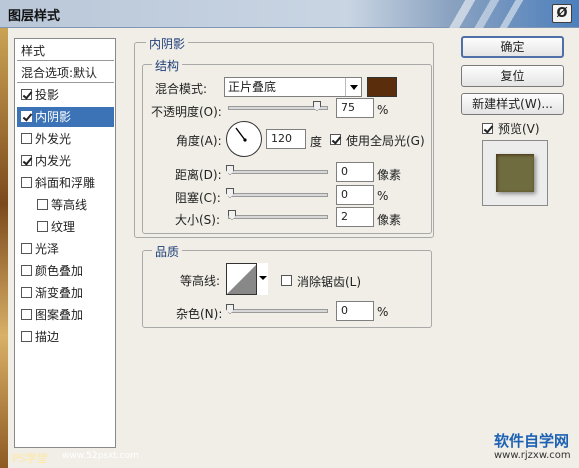 This screenshot has width=579, height=468. What do you see at coordinates (65, 51) in the screenshot?
I see `styles-header: 样式` at bounding box center [65, 51].